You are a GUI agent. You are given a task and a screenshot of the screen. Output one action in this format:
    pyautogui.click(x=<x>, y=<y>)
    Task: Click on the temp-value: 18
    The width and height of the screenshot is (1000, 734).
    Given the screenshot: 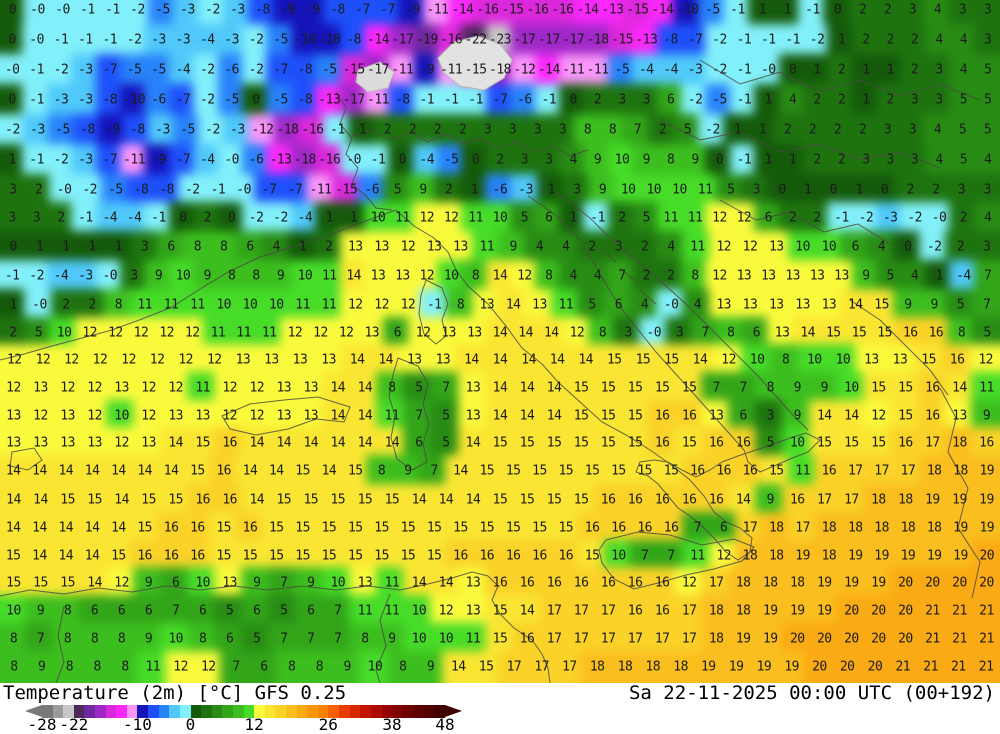 What is the action you would take?
    pyautogui.click(x=905, y=500)
    